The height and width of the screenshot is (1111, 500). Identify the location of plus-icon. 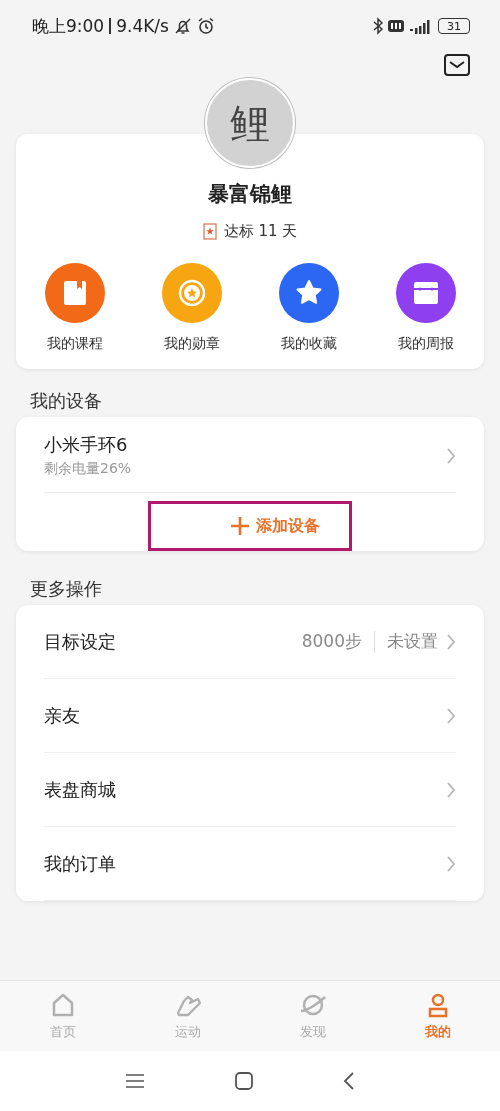
(240, 526).